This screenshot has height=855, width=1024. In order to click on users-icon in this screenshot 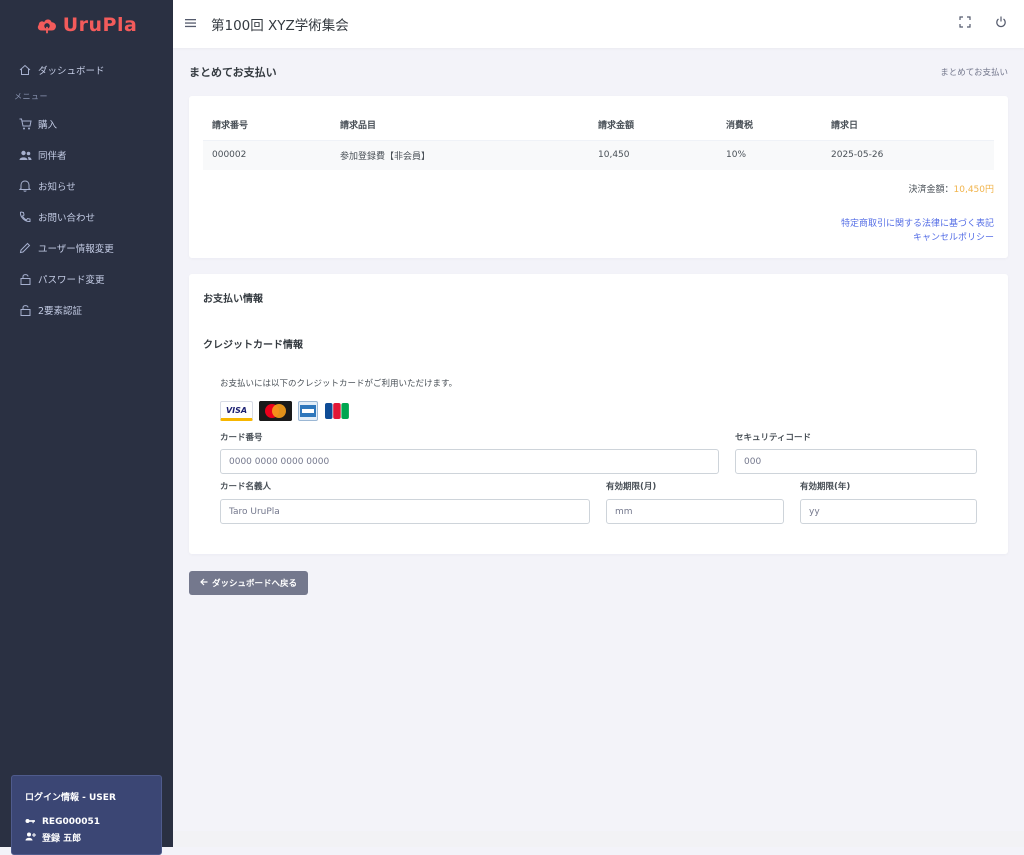, I will do `click(25, 155)`.